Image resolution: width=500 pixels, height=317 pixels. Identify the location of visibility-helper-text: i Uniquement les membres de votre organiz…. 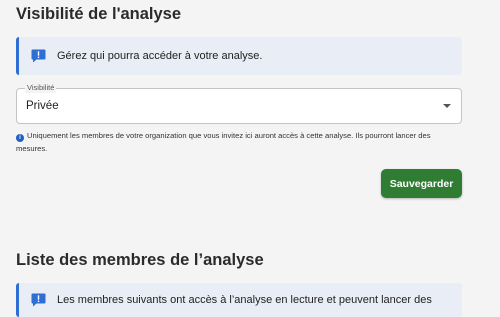
(239, 142).